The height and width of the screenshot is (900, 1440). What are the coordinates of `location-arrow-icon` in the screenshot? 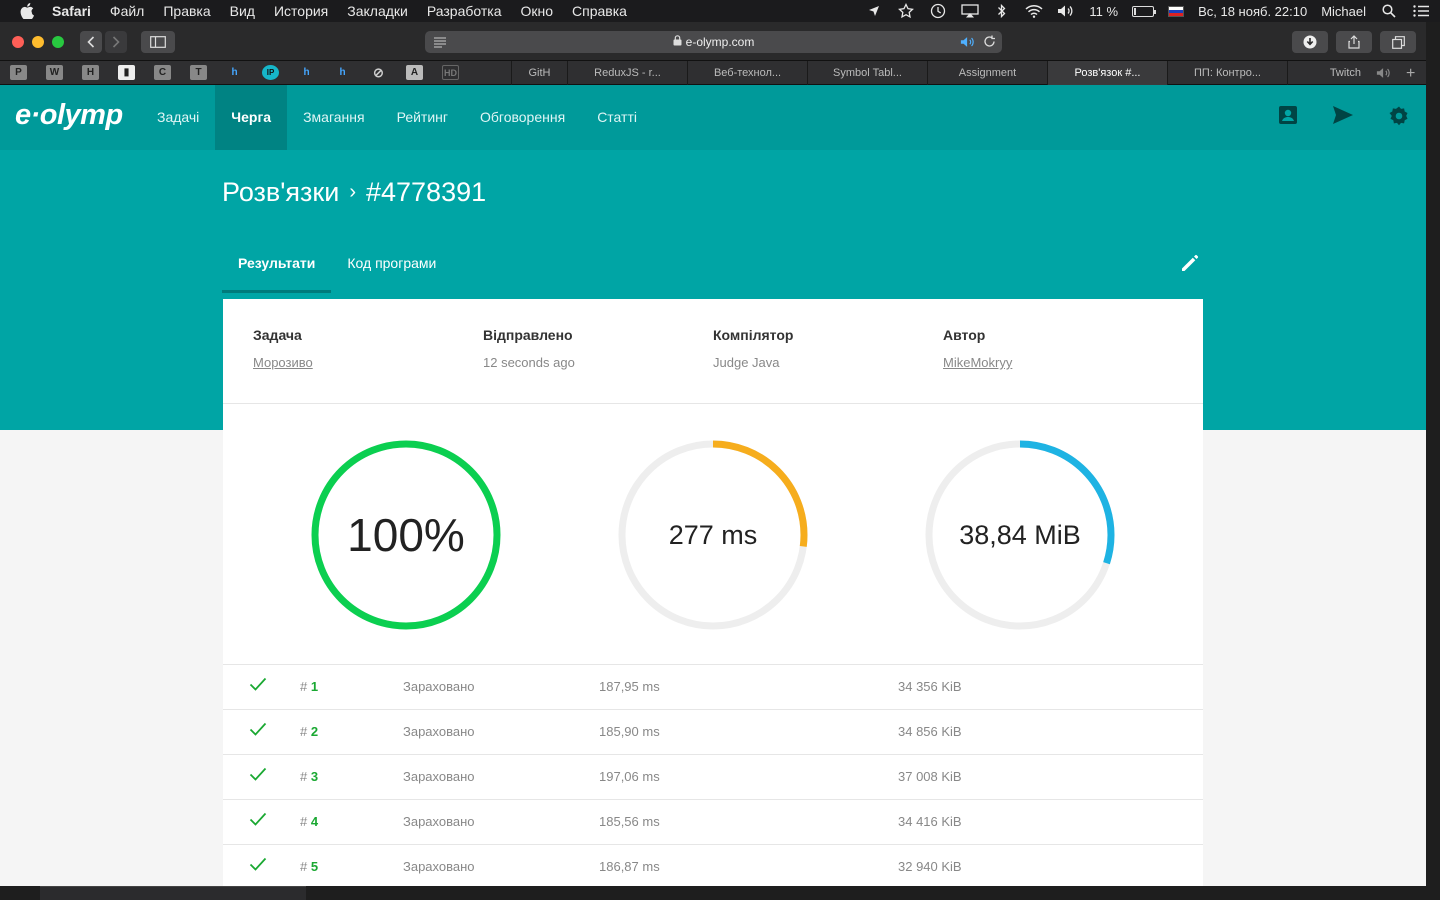 It's located at (874, 11).